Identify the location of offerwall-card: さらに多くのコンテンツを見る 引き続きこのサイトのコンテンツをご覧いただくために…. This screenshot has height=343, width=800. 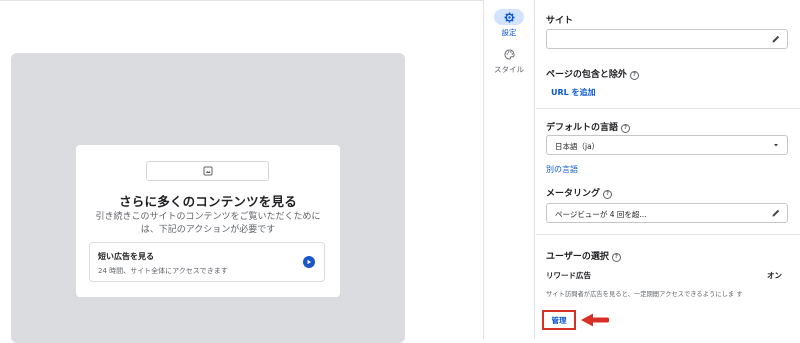
(208, 221).